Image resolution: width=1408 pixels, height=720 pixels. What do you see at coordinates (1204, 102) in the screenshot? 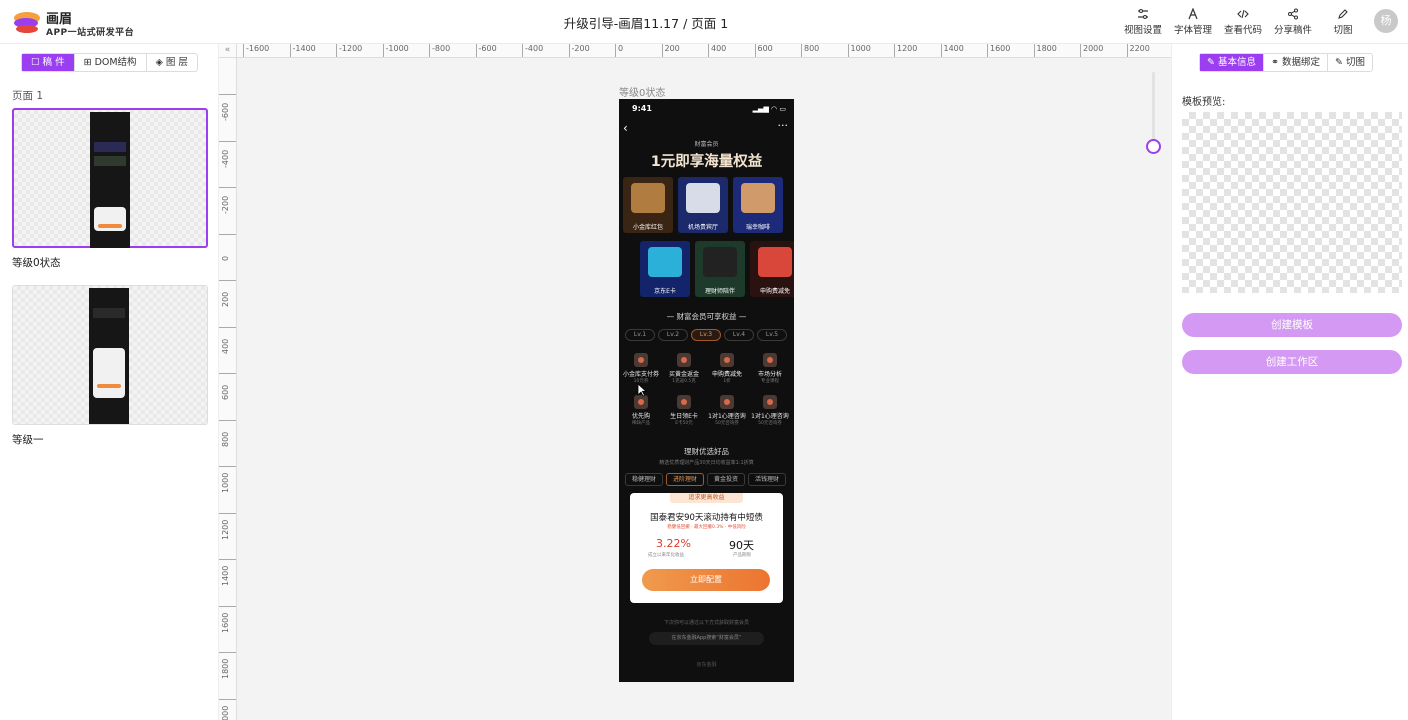
I see `template-preview-label: 模板预览:` at bounding box center [1204, 102].